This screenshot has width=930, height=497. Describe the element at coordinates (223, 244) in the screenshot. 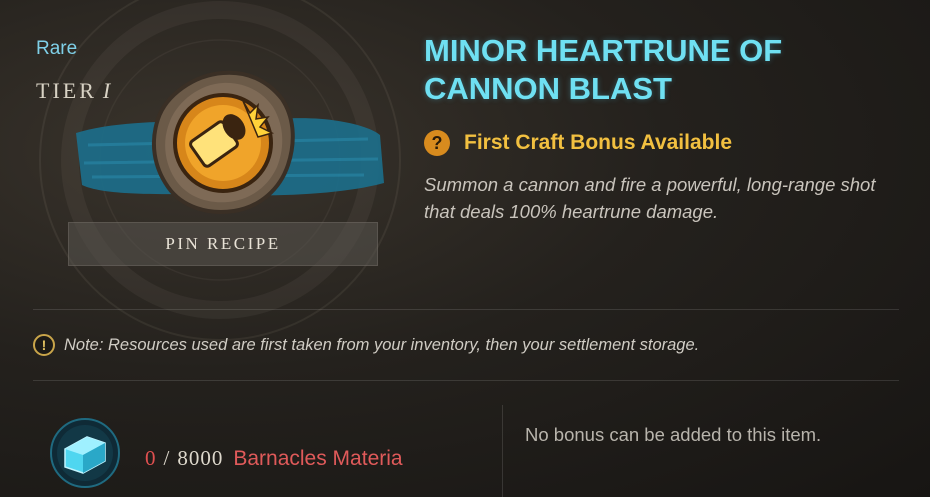

I see `pin-recipe-button: PIN RECIPE` at that location.